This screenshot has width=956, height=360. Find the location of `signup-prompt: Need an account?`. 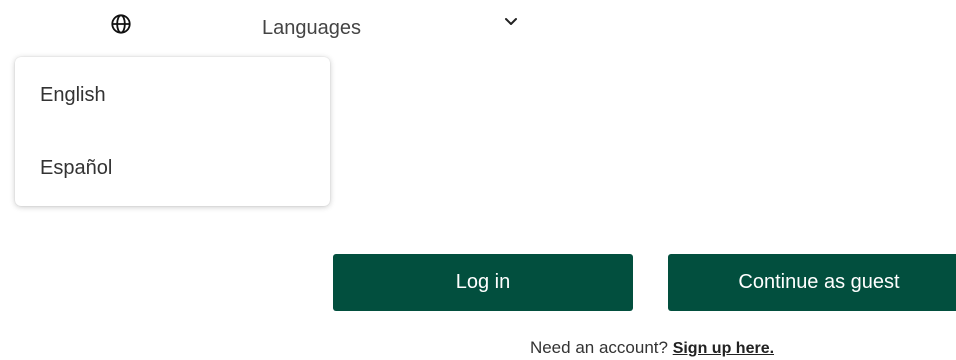

signup-prompt: Need an account? is located at coordinates (598, 347).